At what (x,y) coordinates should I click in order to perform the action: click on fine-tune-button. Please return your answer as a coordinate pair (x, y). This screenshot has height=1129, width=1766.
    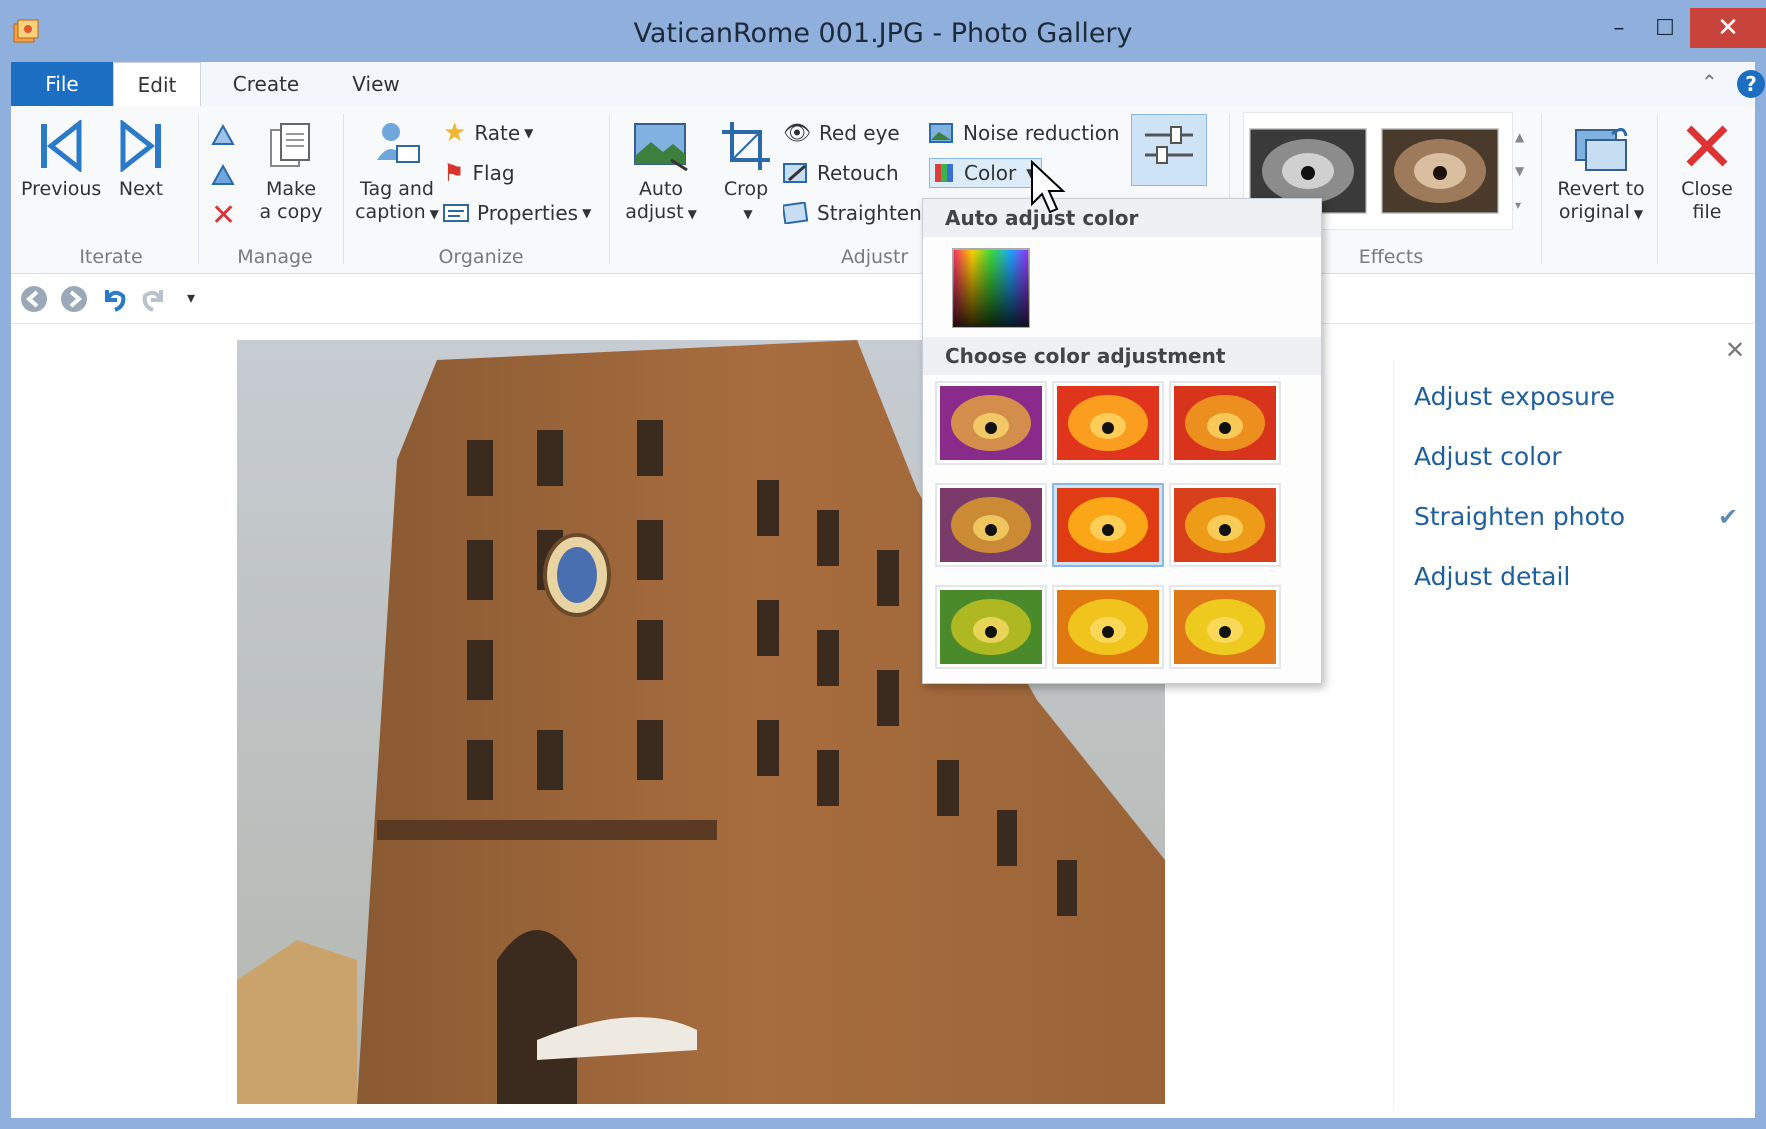
    Looking at the image, I should click on (1169, 150).